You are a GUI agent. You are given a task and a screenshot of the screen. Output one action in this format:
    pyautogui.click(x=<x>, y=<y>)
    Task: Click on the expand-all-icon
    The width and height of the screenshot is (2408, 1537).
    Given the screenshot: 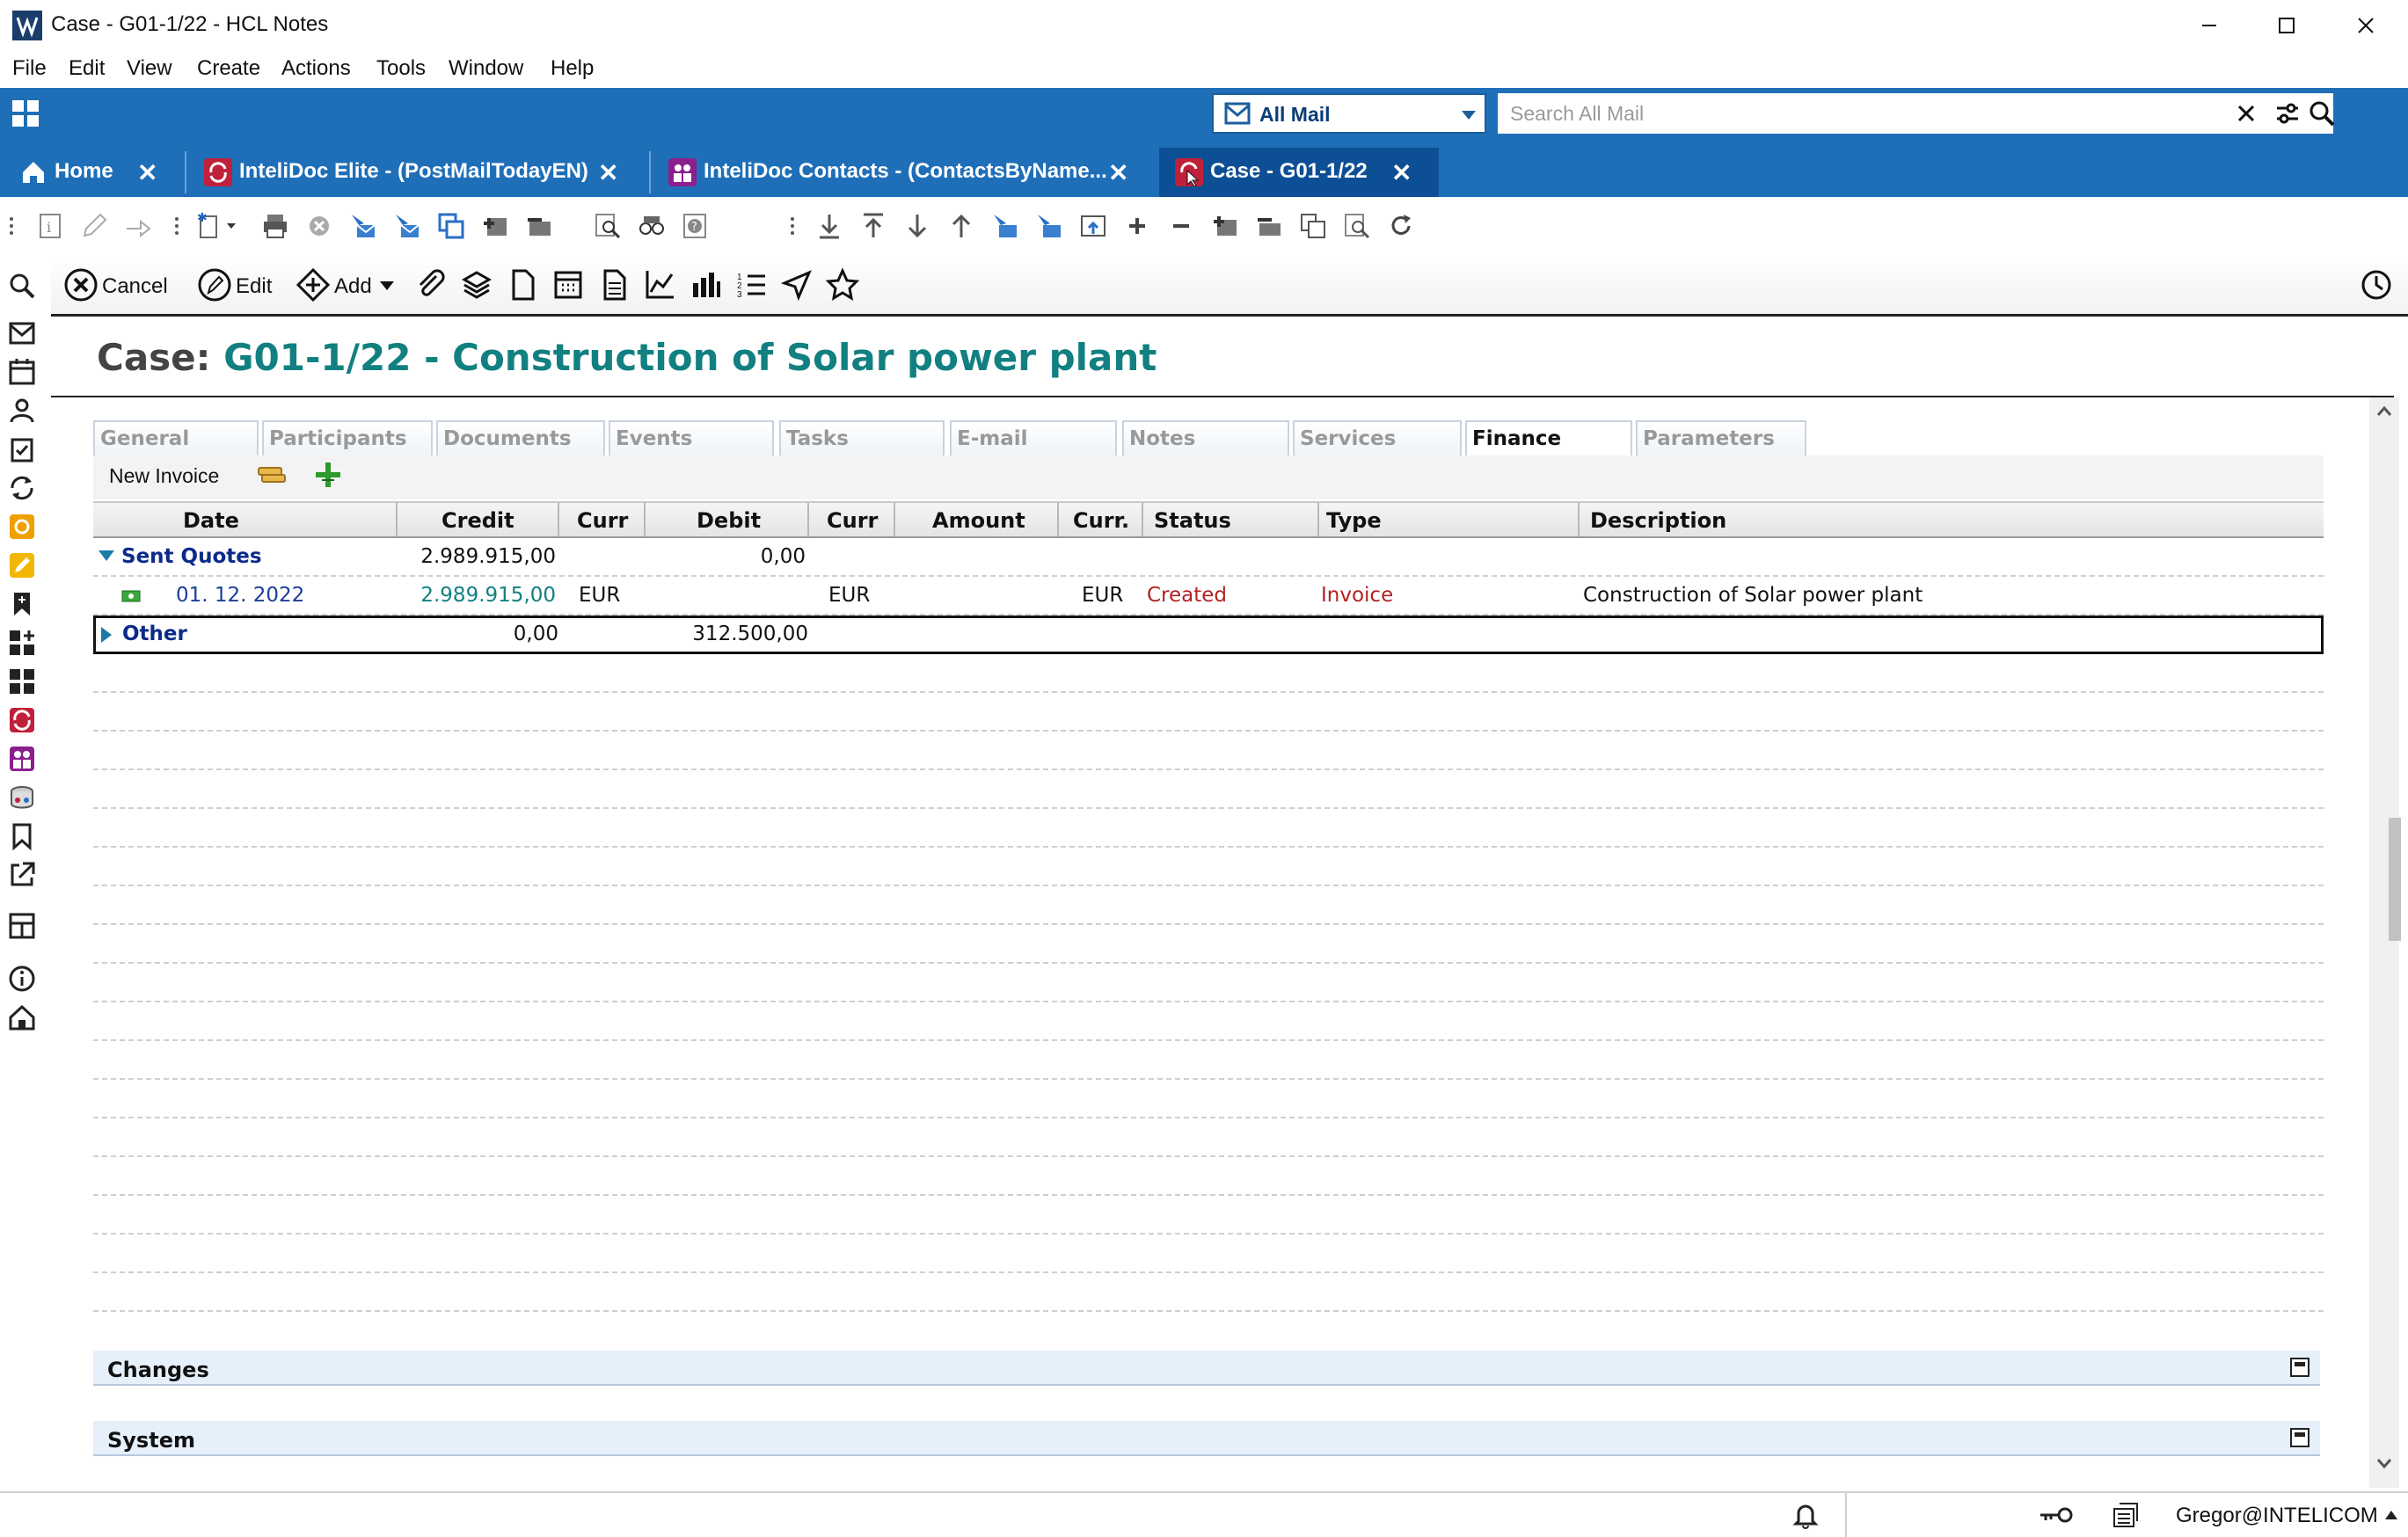 What is the action you would take?
    pyautogui.click(x=1137, y=226)
    